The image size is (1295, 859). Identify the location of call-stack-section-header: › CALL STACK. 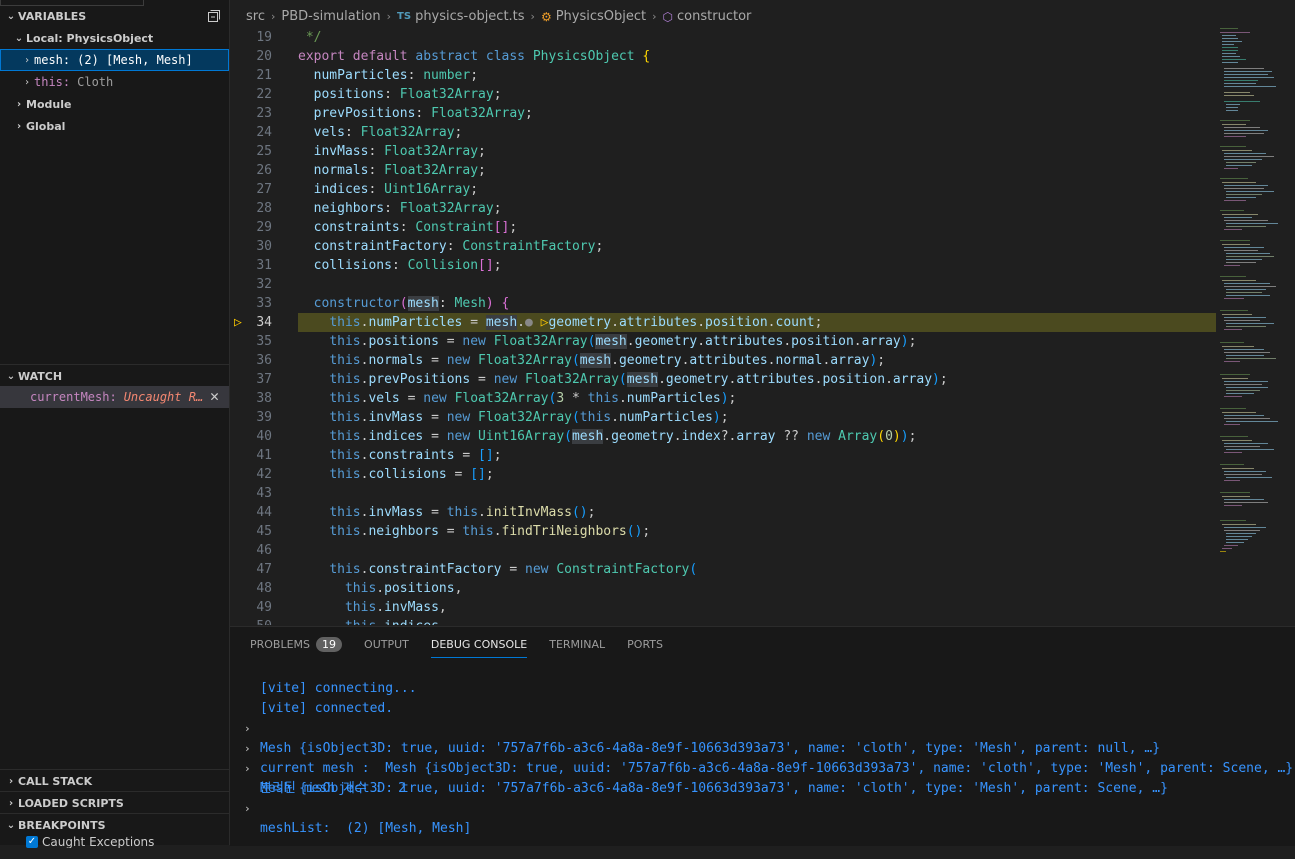
(114, 781).